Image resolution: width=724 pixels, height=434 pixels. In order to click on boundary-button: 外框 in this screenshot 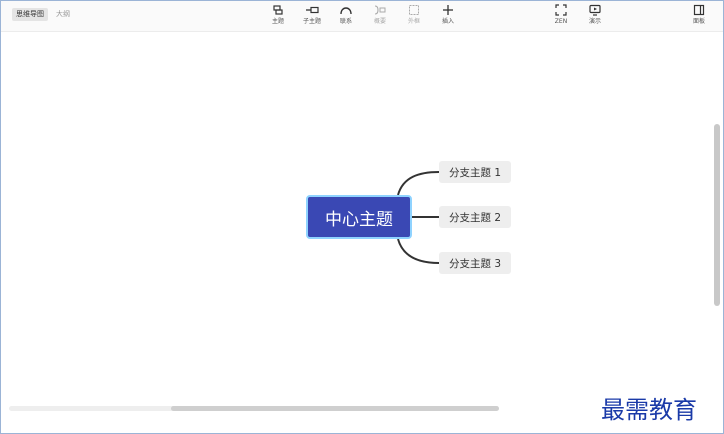, I will do `click(414, 15)`.